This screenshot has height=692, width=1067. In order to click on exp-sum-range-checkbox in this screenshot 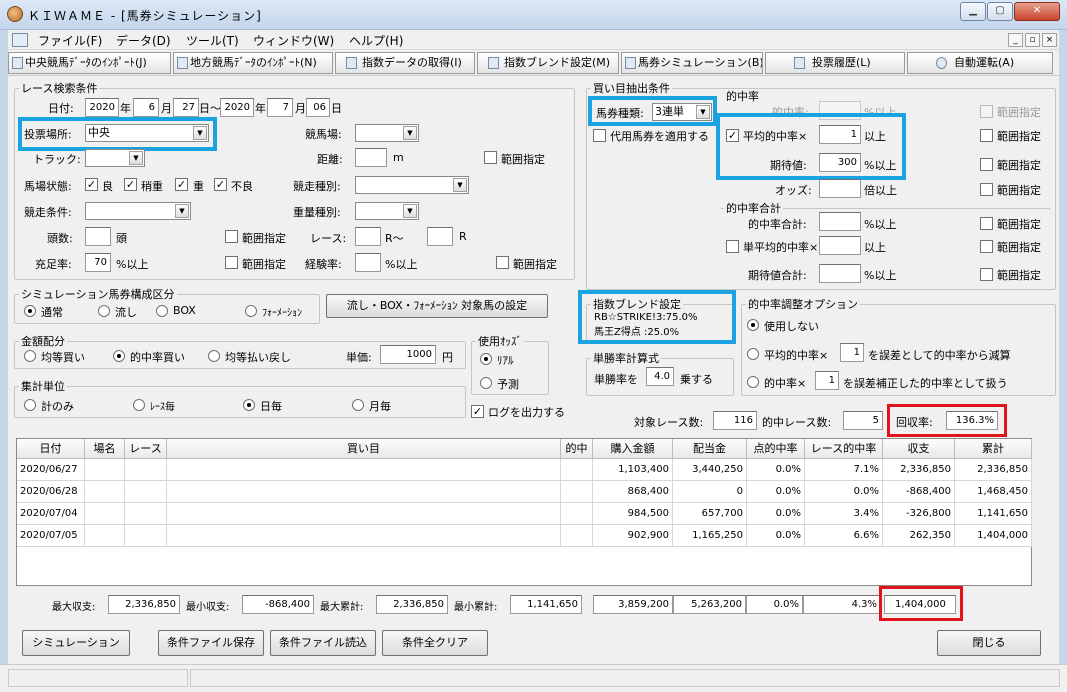, I will do `click(986, 274)`.